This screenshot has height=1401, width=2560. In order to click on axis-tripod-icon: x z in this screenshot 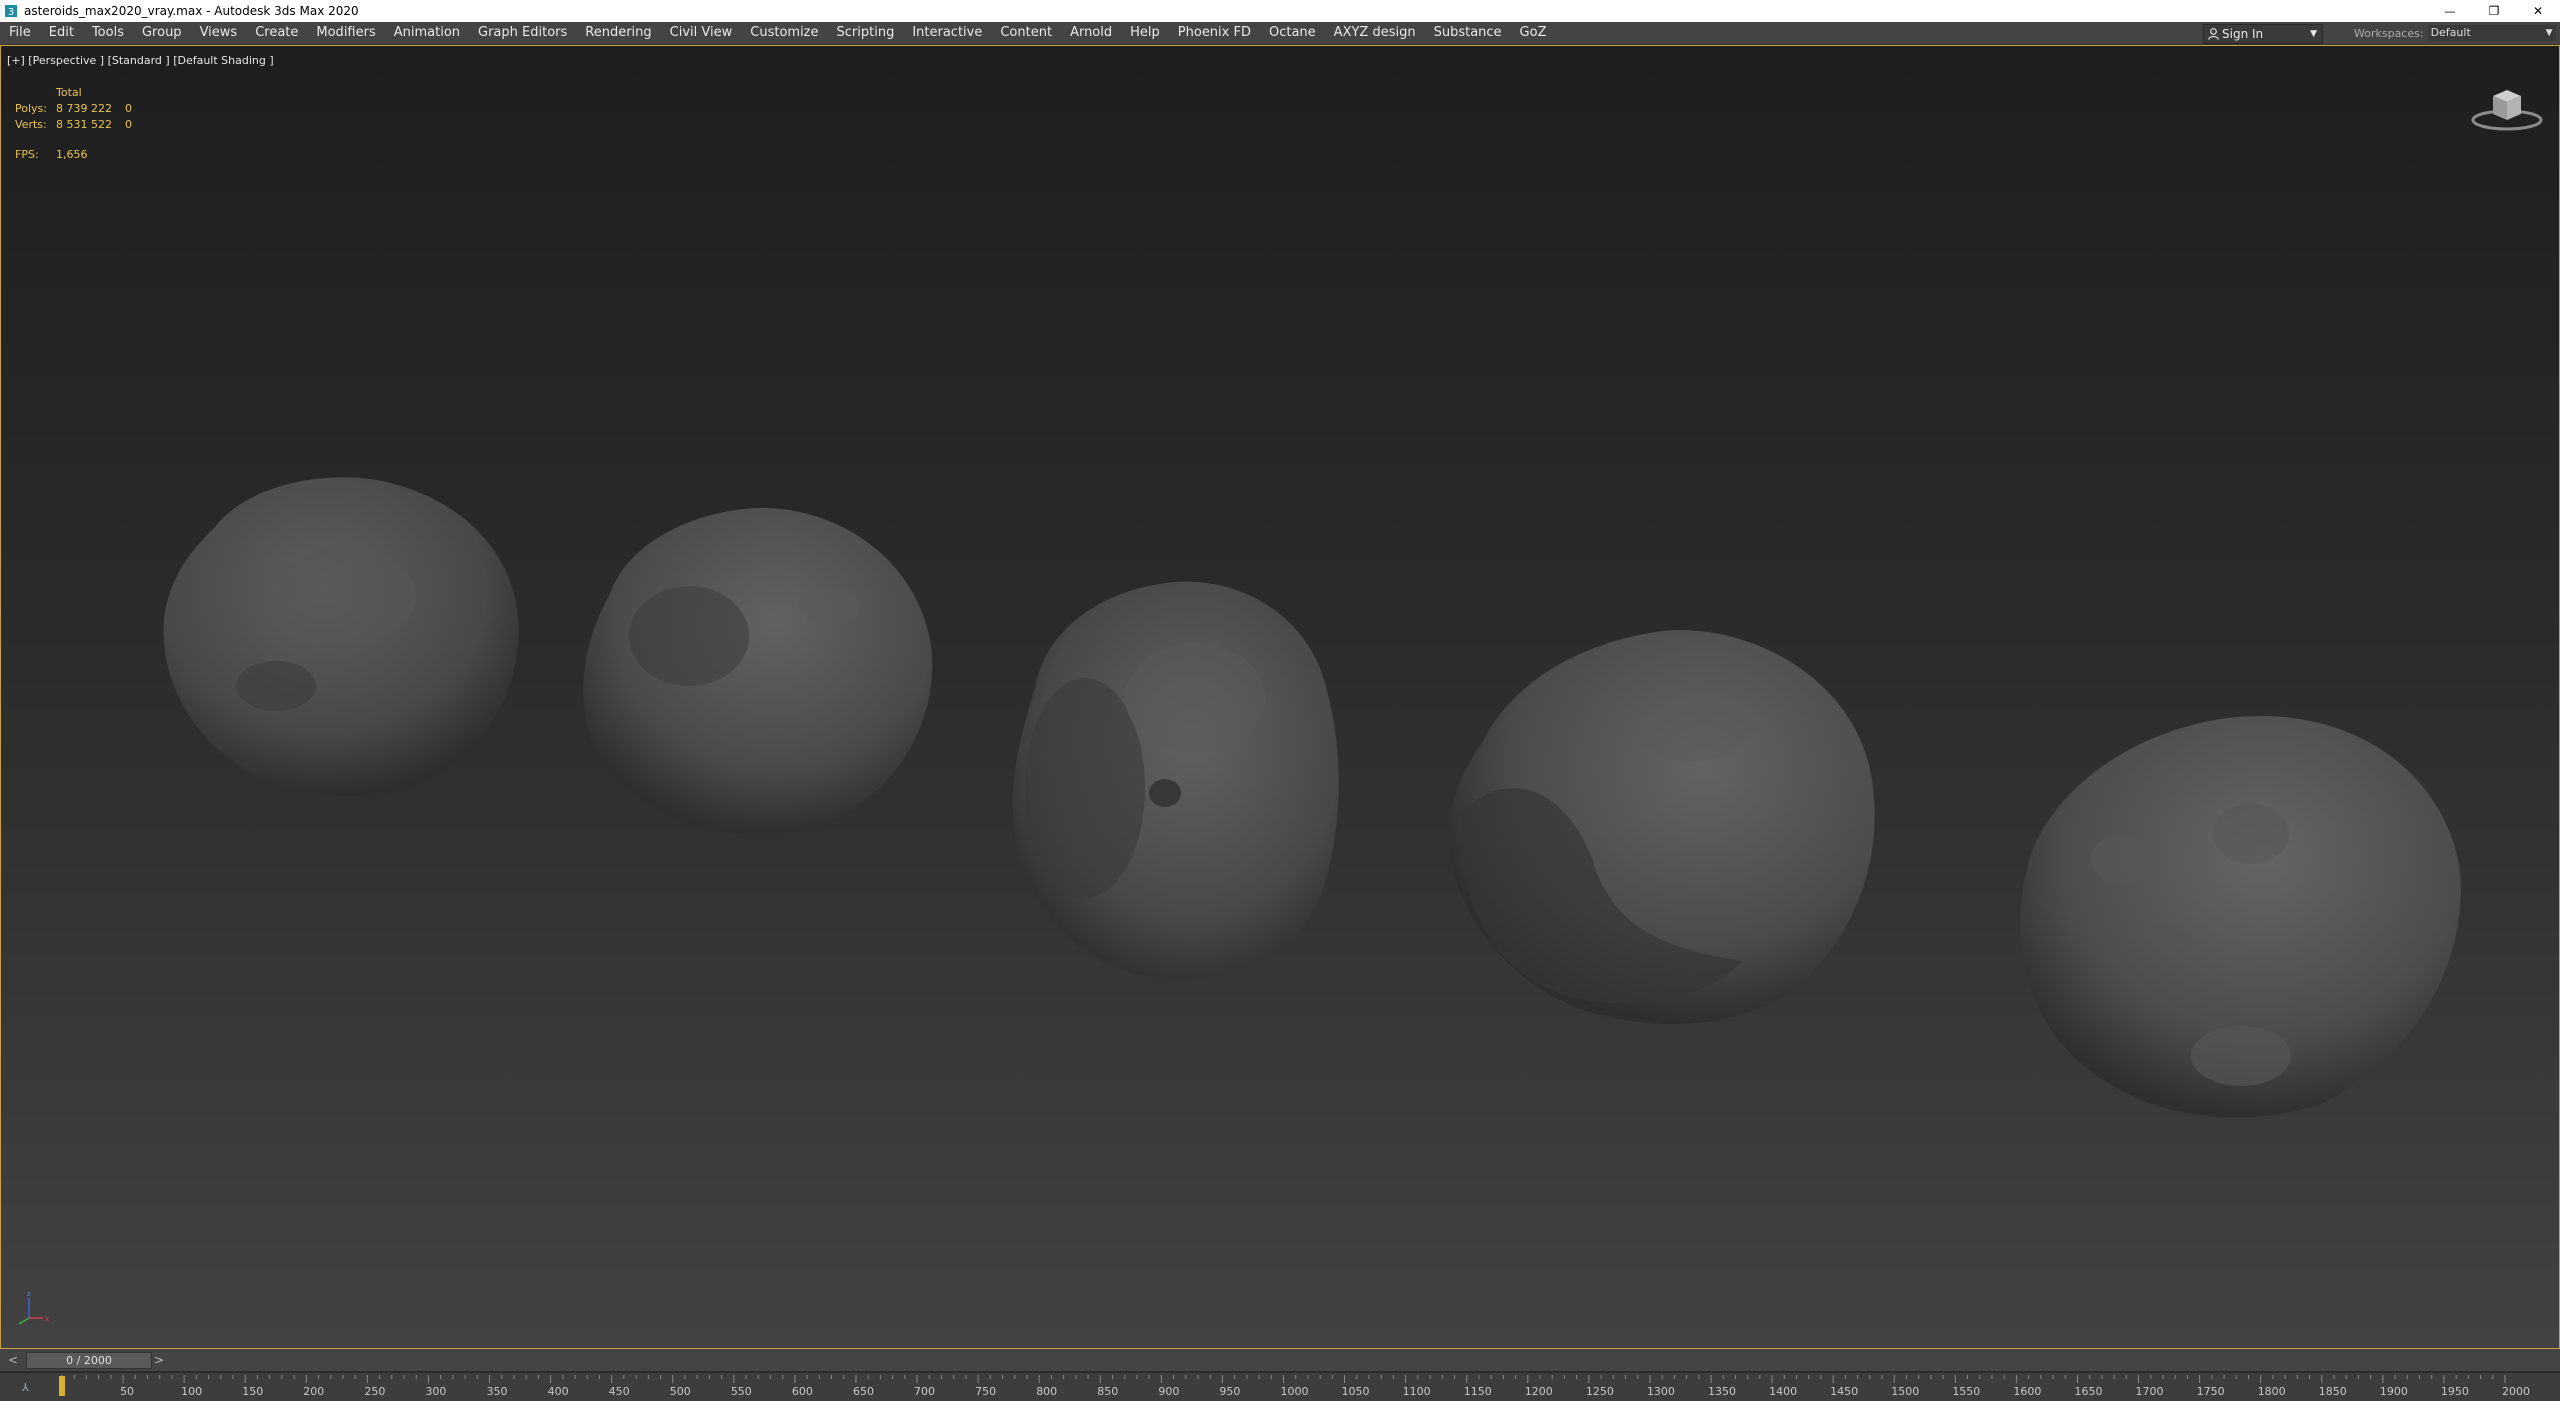, I will do `click(33, 1307)`.